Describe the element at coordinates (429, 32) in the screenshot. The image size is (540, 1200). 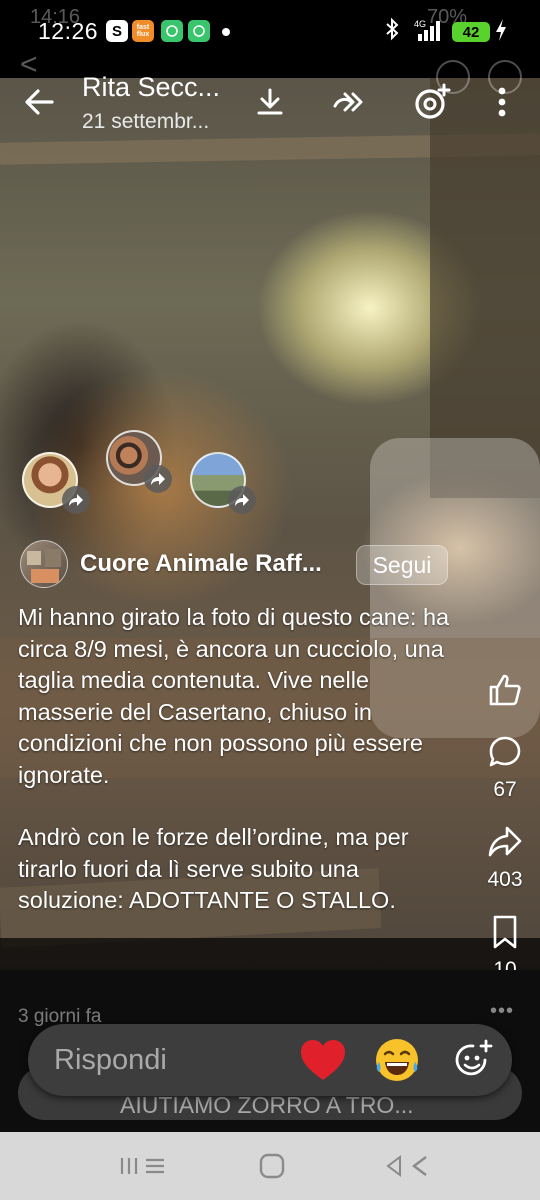
I see `signal-icon: 4G` at that location.